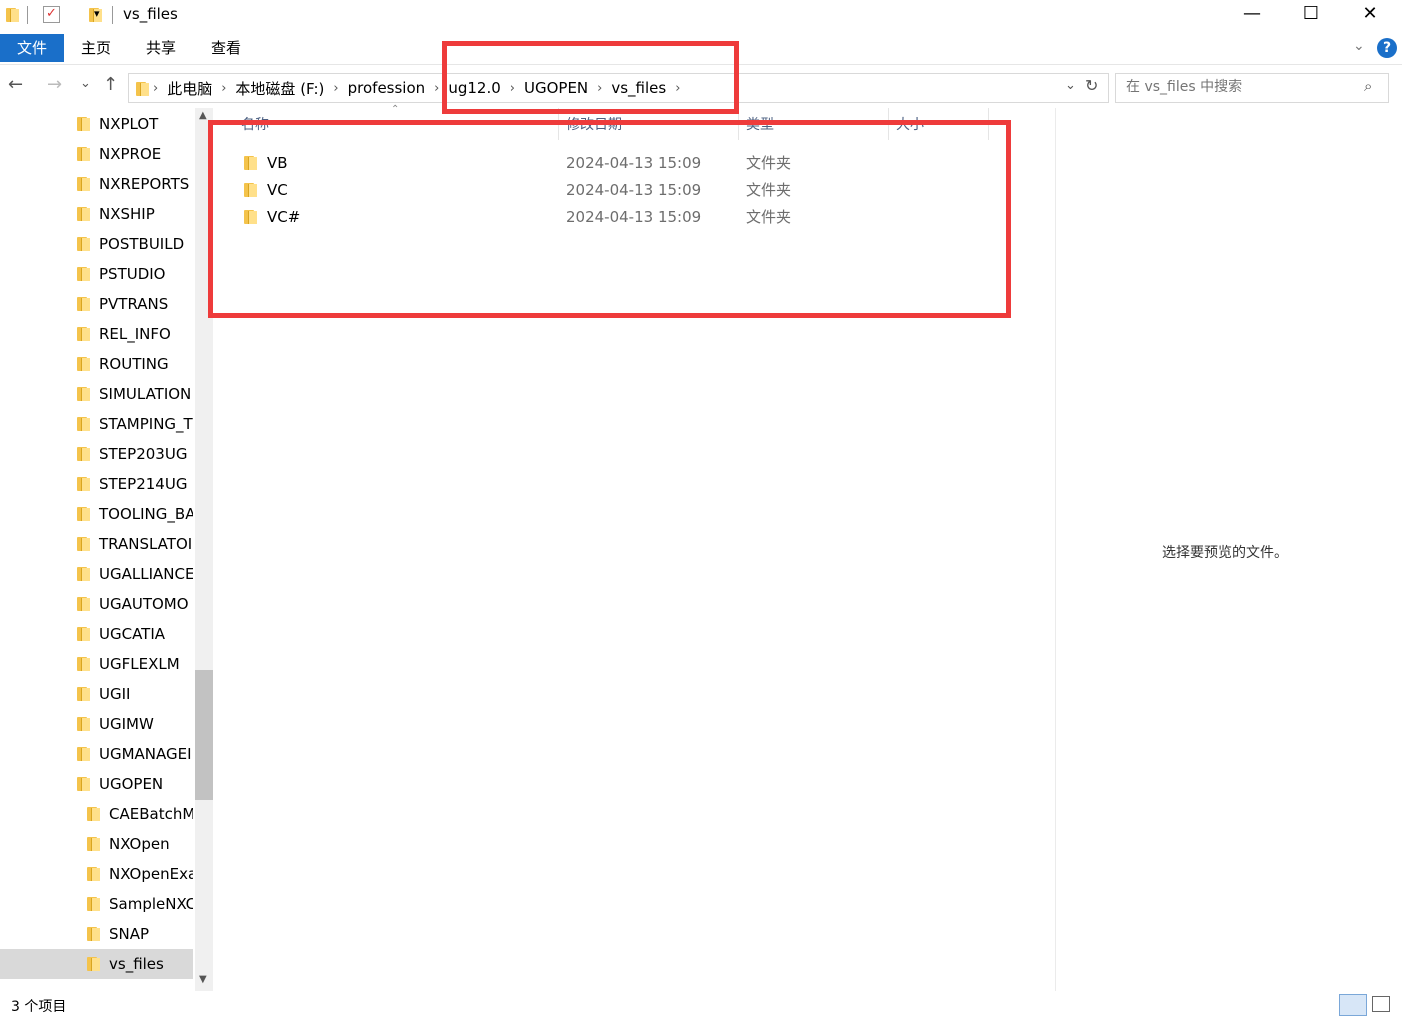  What do you see at coordinates (161, 48) in the screenshot?
I see `tab-share: 共享` at bounding box center [161, 48].